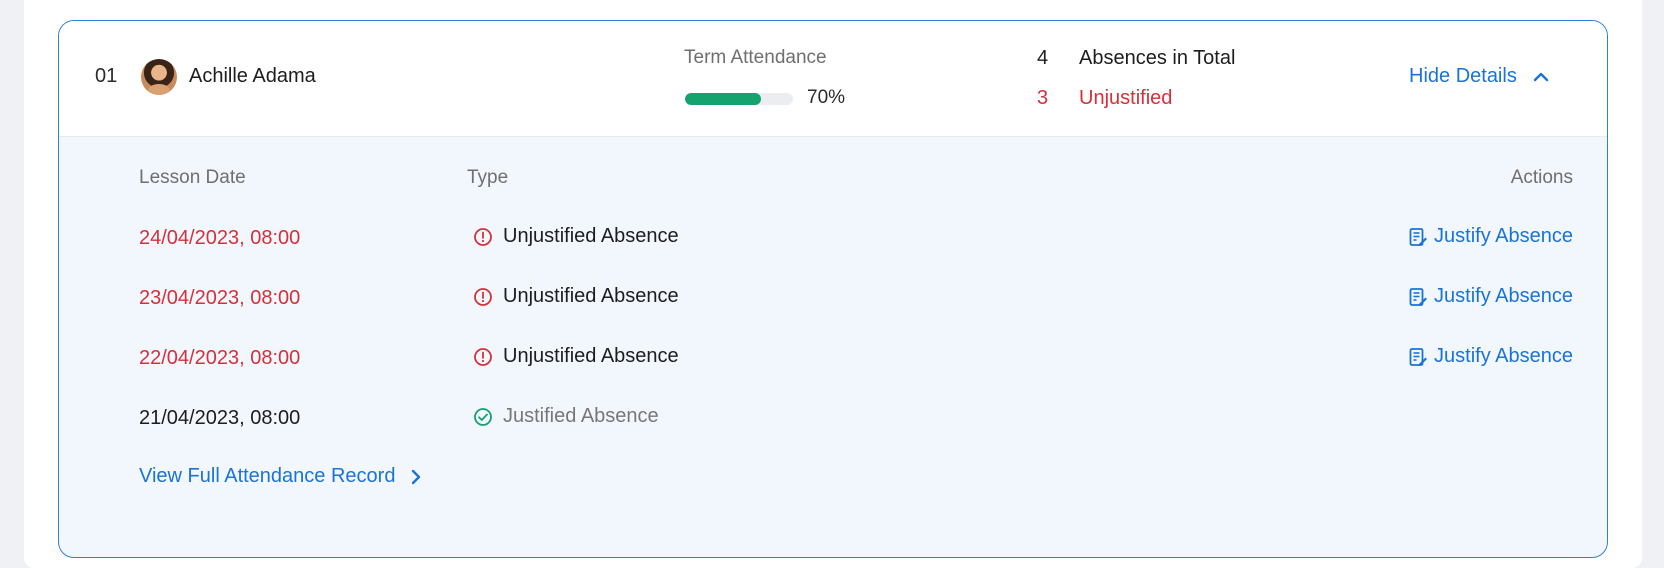 Image resolution: width=1664 pixels, height=568 pixels. Describe the element at coordinates (220, 298) in the screenshot. I see `lesson-date: 23/04/2023, 08:00` at that location.